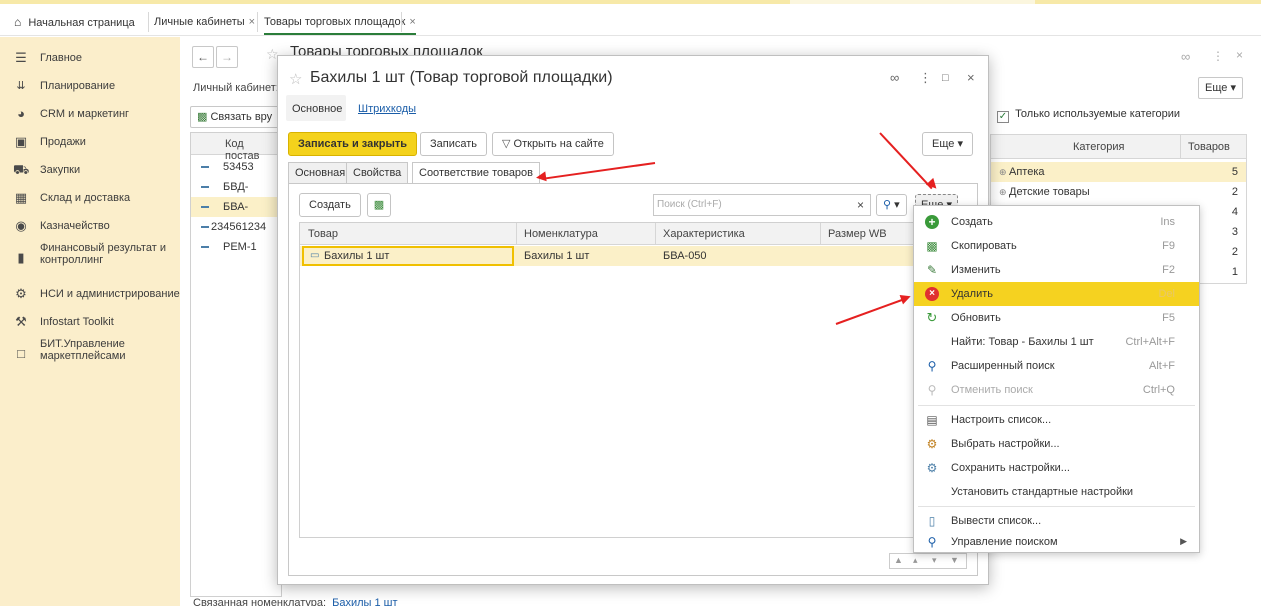 The image size is (1261, 606). Describe the element at coordinates (633, 256) in the screenshot. I see `table-row: ▭ Бахилы 1 шт Бахилы 1 шт БВА-050` at that location.